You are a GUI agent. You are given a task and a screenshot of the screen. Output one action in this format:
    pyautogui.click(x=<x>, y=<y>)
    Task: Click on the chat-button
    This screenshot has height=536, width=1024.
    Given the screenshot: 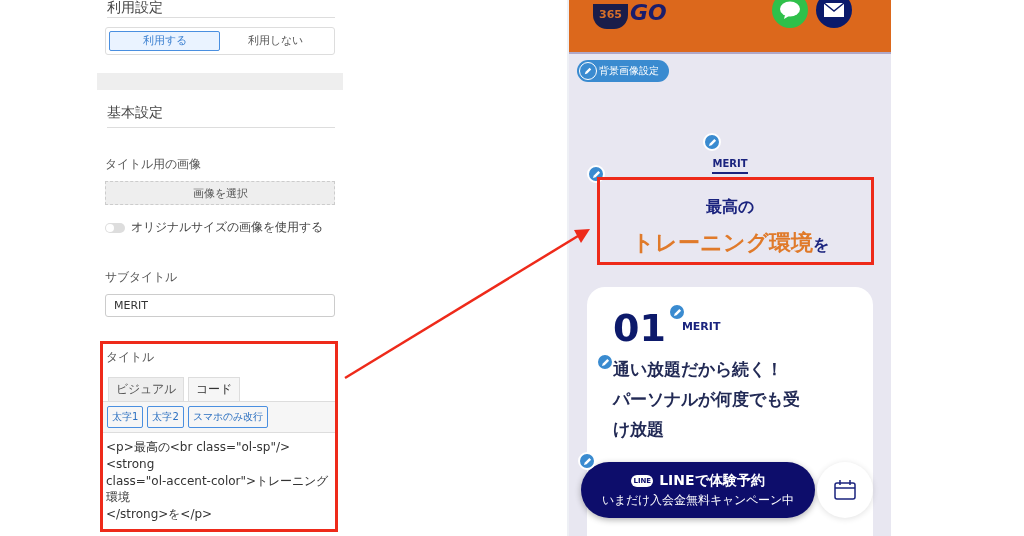 What is the action you would take?
    pyautogui.click(x=789, y=14)
    